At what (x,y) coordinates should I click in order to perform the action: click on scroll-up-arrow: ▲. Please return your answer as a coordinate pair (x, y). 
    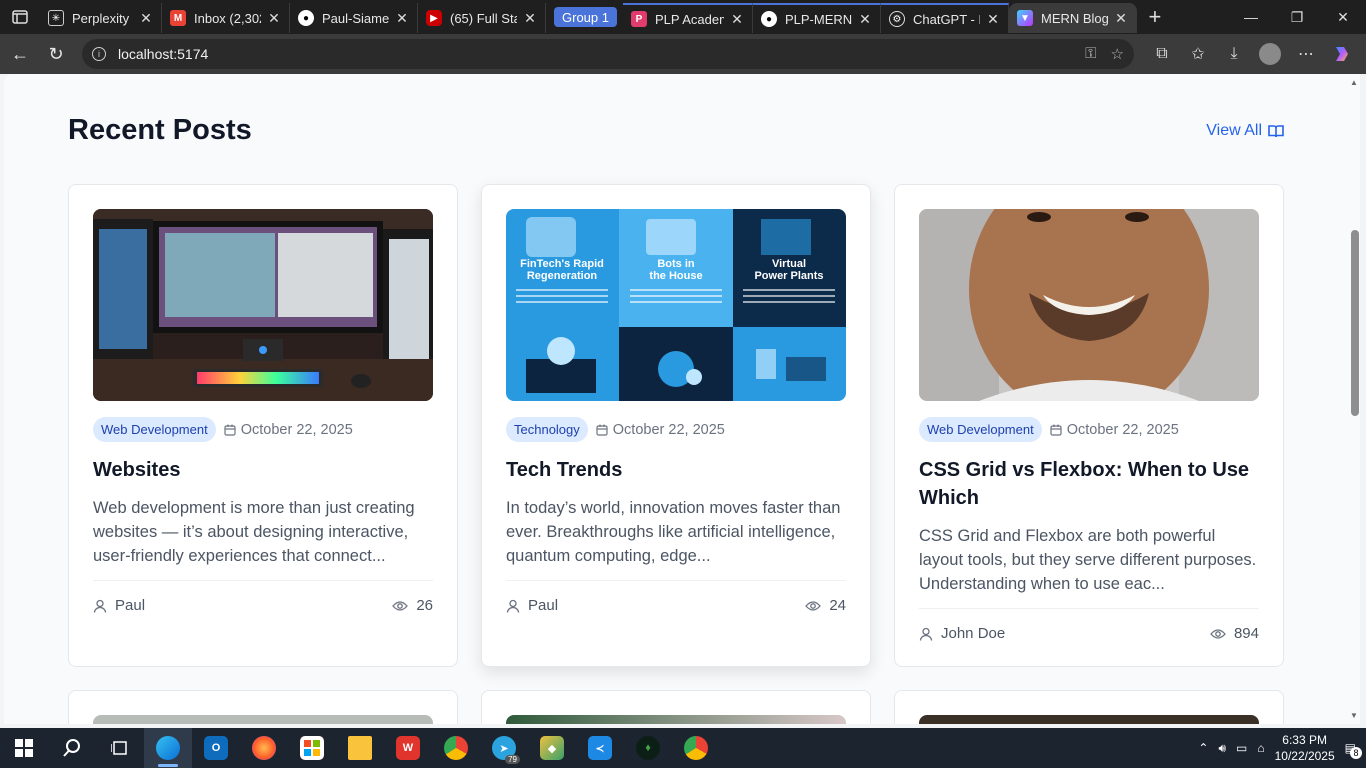
    Looking at the image, I should click on (1354, 82).